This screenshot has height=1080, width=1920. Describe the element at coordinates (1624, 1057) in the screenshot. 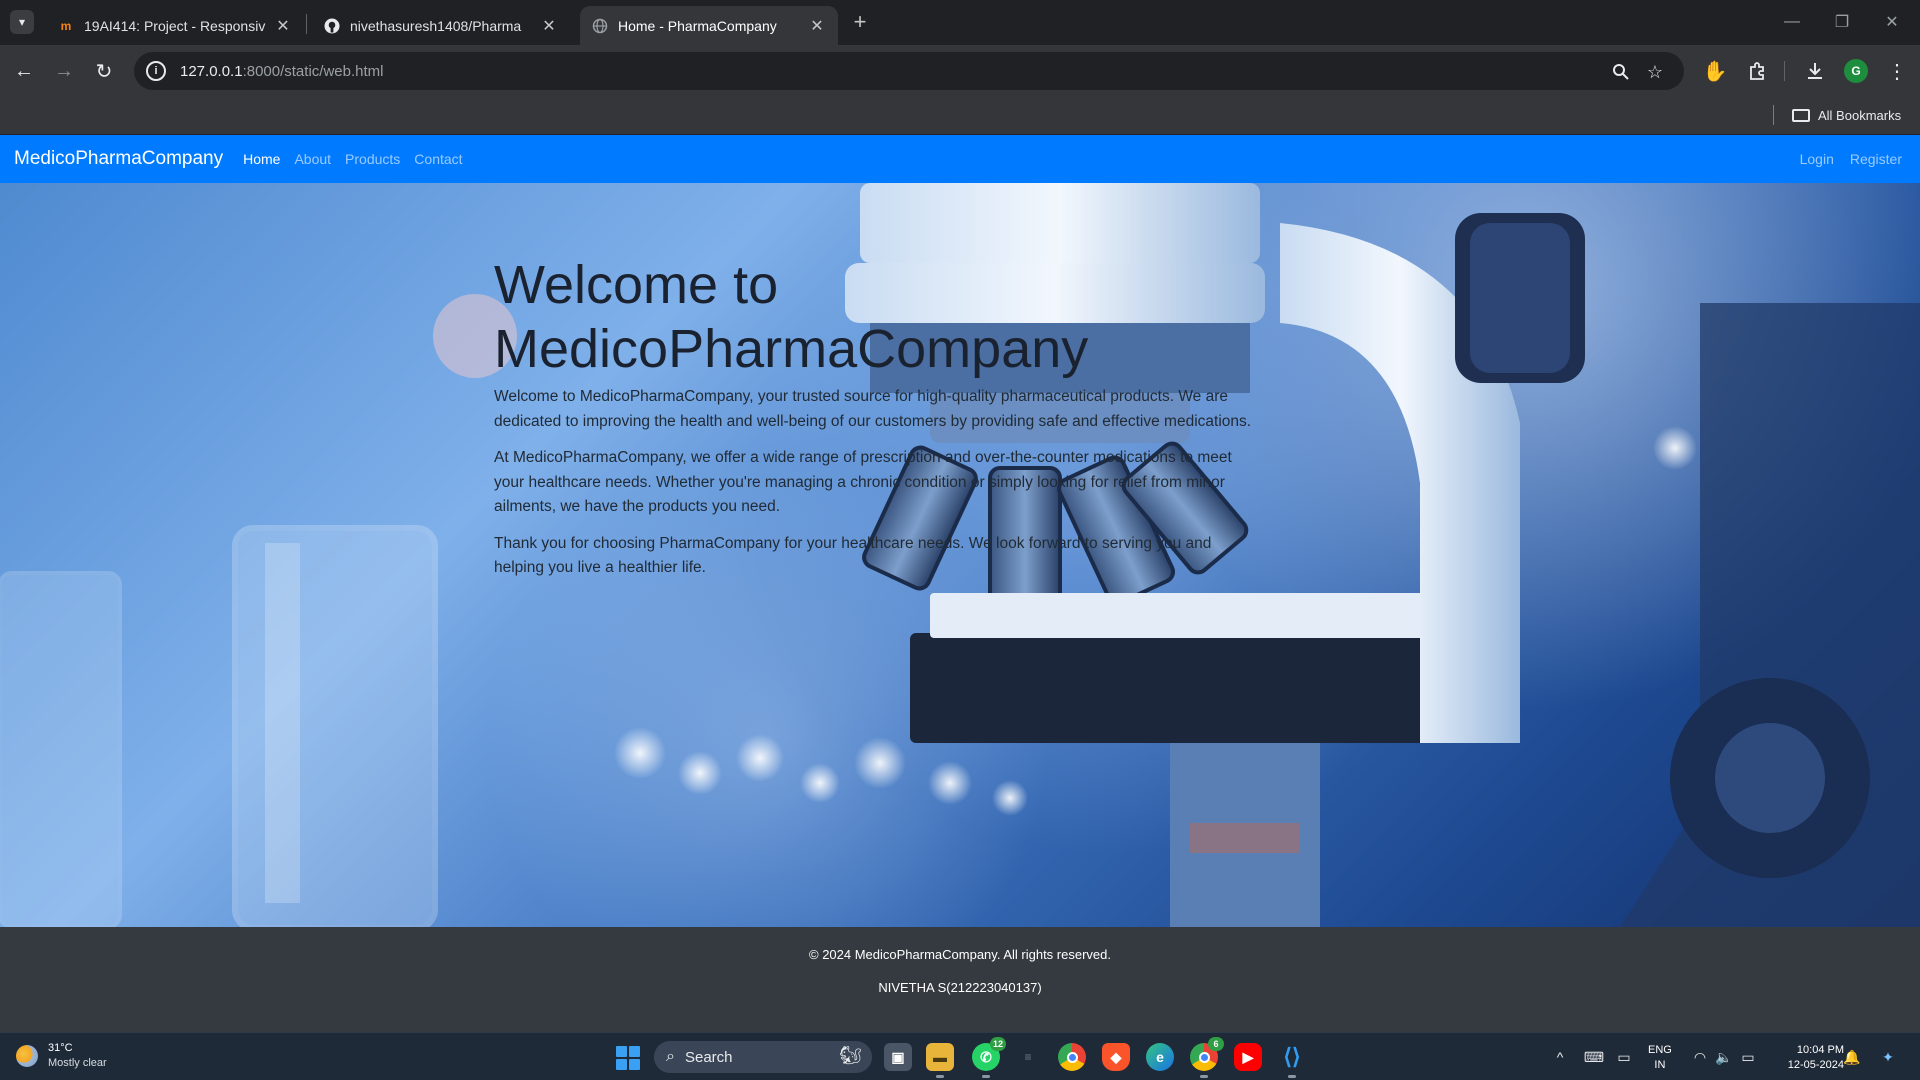

I see `display-icon: ▭` at that location.